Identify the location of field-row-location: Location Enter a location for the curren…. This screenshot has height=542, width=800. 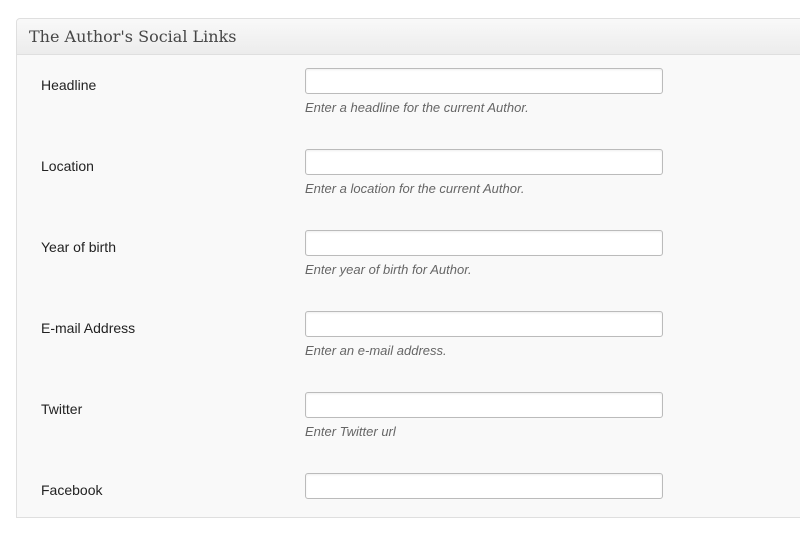
(391, 183).